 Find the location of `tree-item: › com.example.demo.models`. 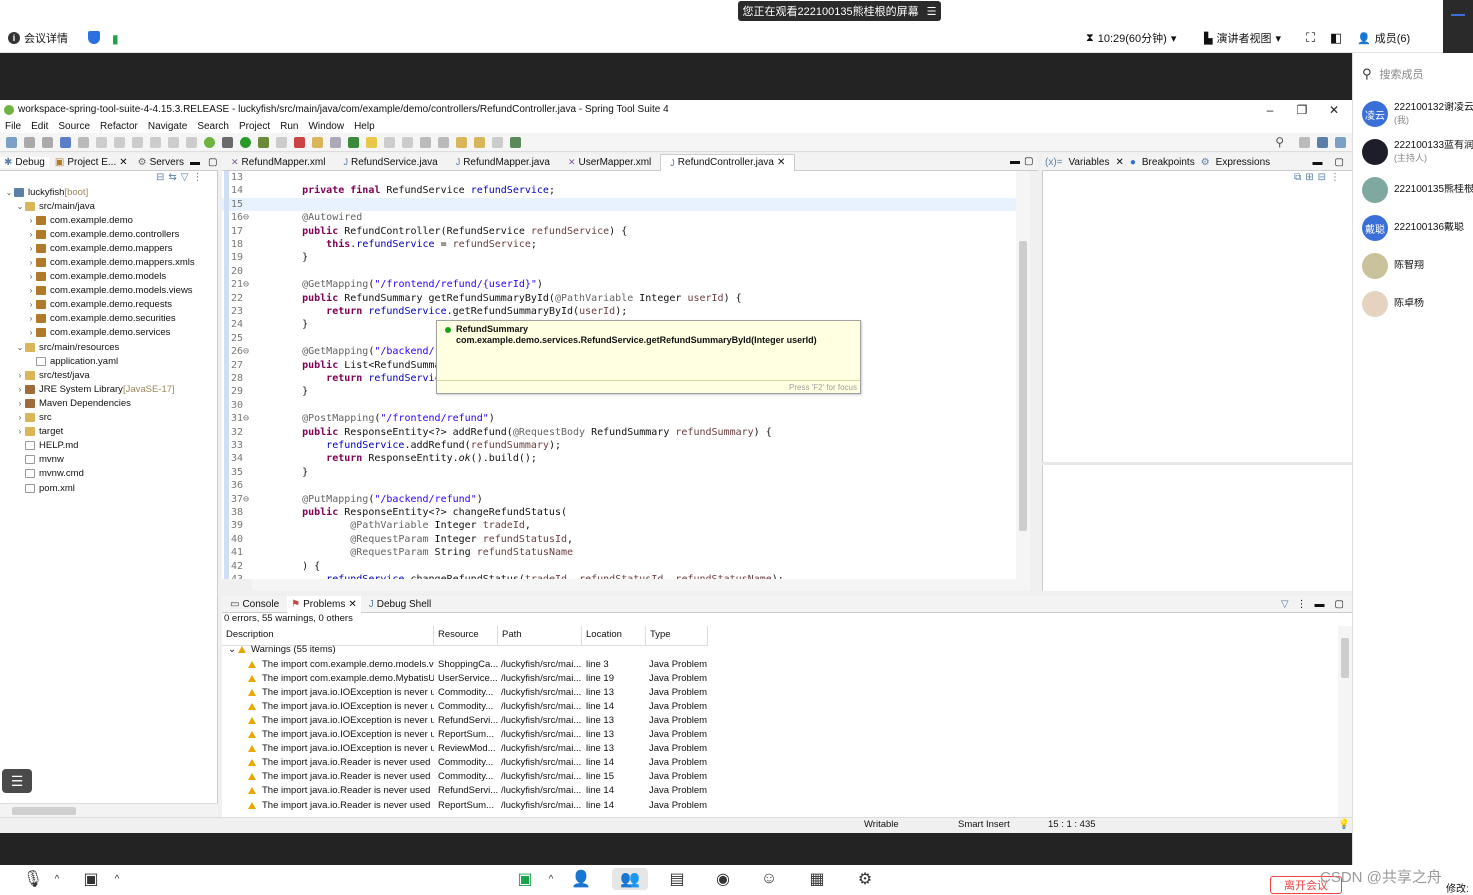

tree-item: › com.example.demo.models is located at coordinates (109, 277).